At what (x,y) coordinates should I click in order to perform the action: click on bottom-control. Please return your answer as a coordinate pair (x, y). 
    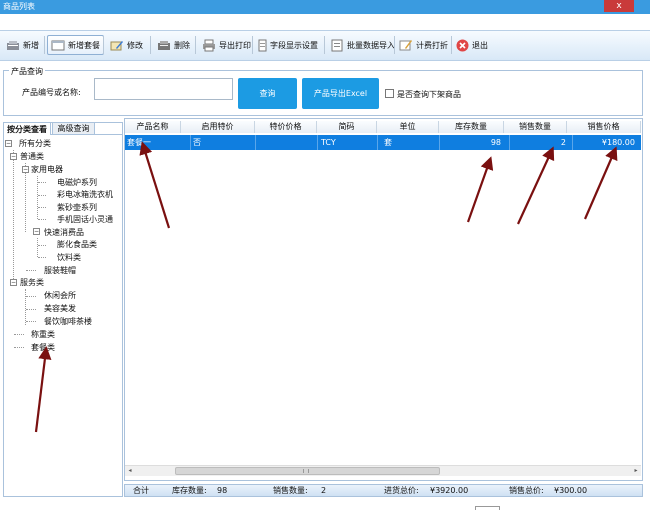
    Looking at the image, I should click on (487, 508).